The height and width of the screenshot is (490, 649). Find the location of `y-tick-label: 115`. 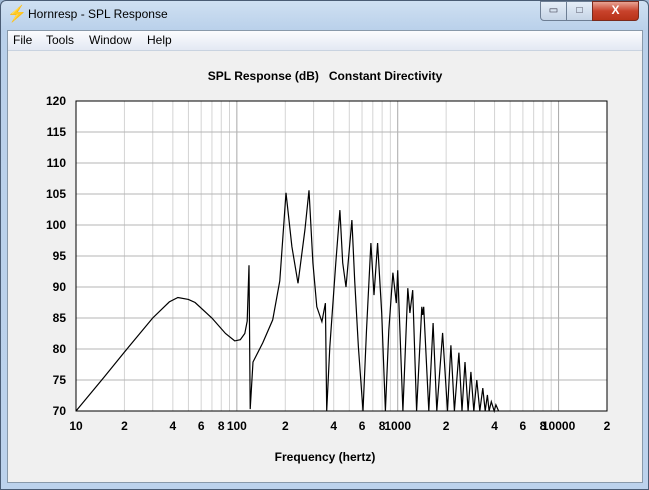

y-tick-label: 115 is located at coordinates (57, 132).